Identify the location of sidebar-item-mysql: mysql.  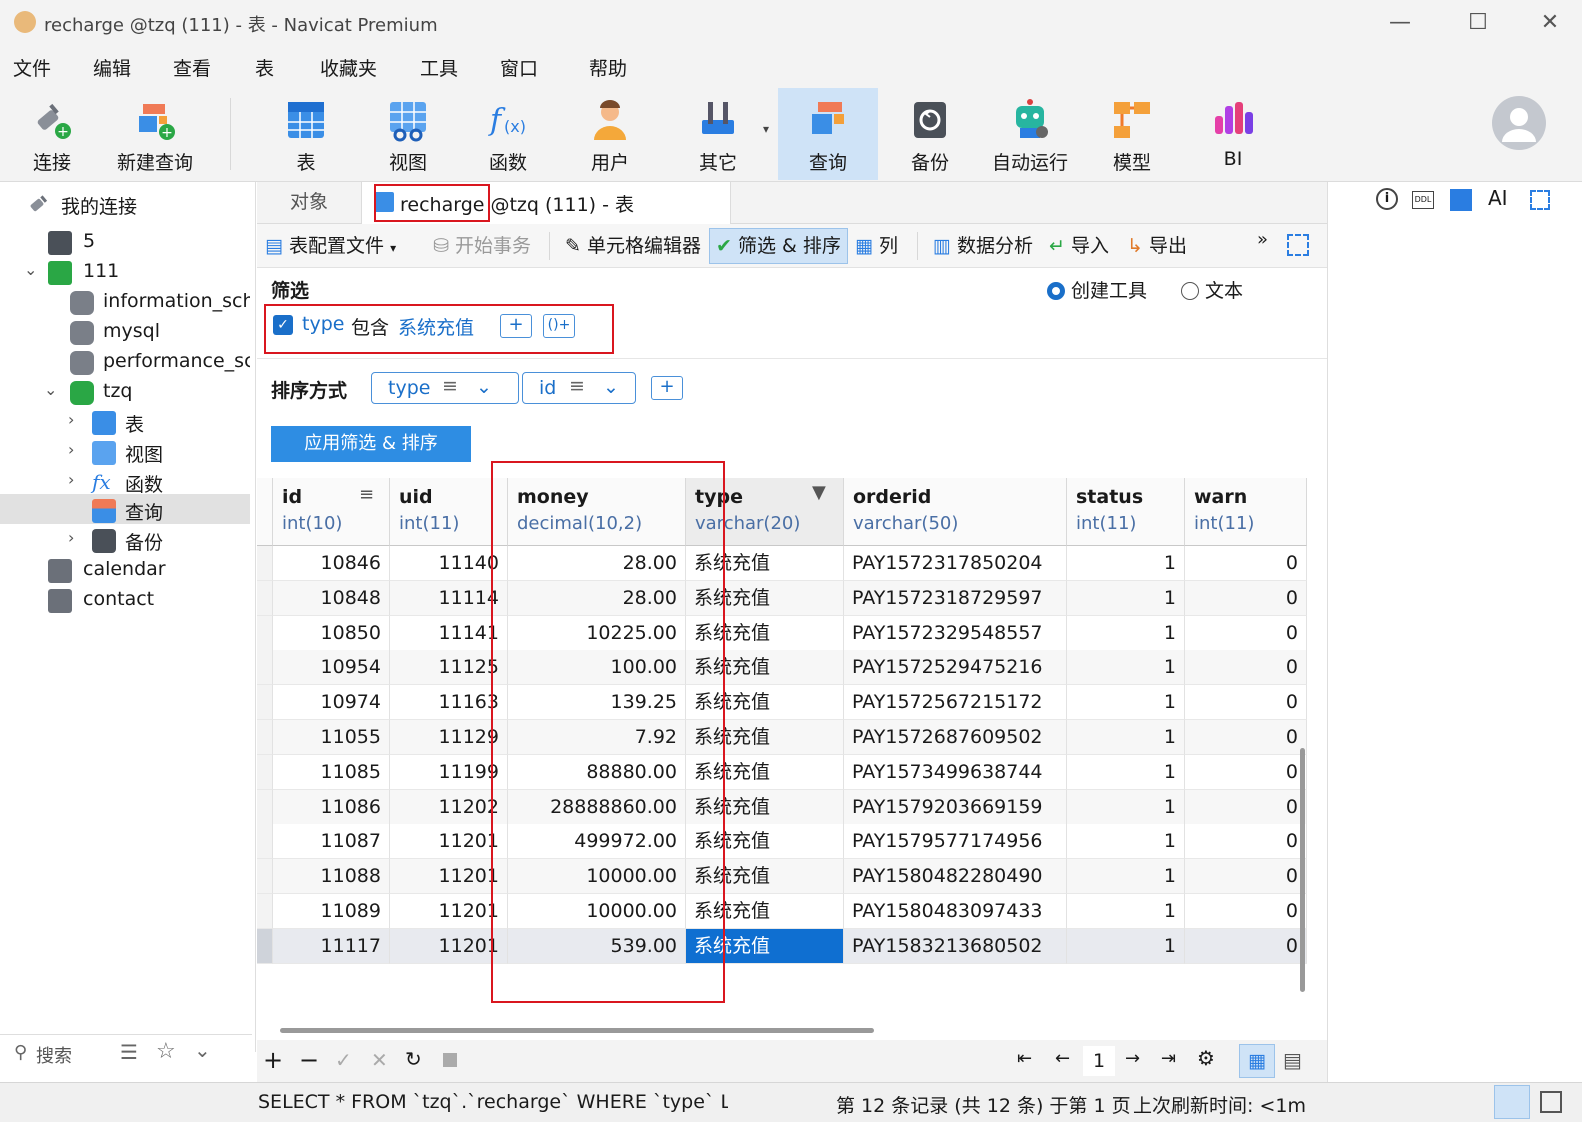
(160, 333).